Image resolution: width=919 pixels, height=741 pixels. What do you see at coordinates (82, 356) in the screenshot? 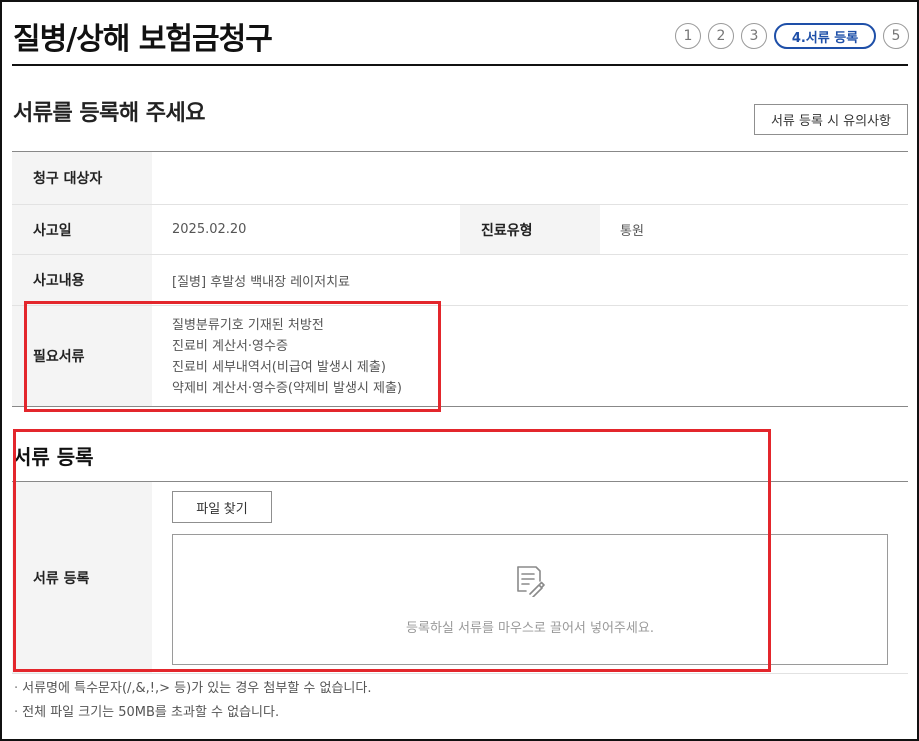
I see `required-docs-label: 필요서류` at bounding box center [82, 356].